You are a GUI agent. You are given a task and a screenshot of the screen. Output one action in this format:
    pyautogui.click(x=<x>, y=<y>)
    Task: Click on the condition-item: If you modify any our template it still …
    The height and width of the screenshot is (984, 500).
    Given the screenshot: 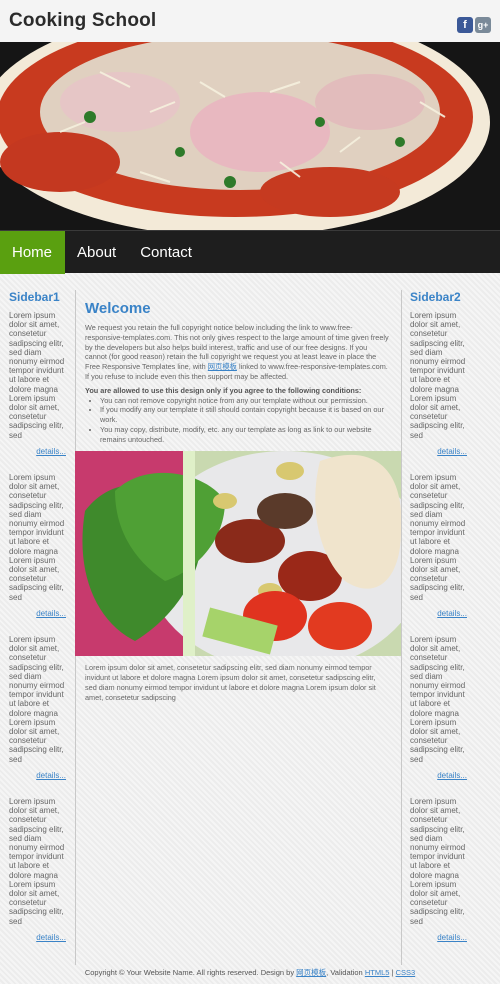 What is the action you would take?
    pyautogui.click(x=245, y=415)
    